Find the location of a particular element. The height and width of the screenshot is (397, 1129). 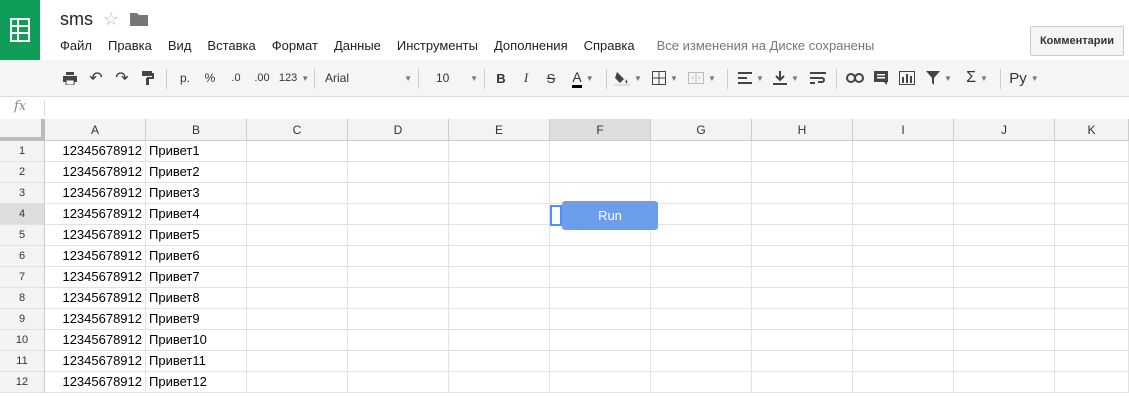

cell-k5 is located at coordinates (1092, 235).